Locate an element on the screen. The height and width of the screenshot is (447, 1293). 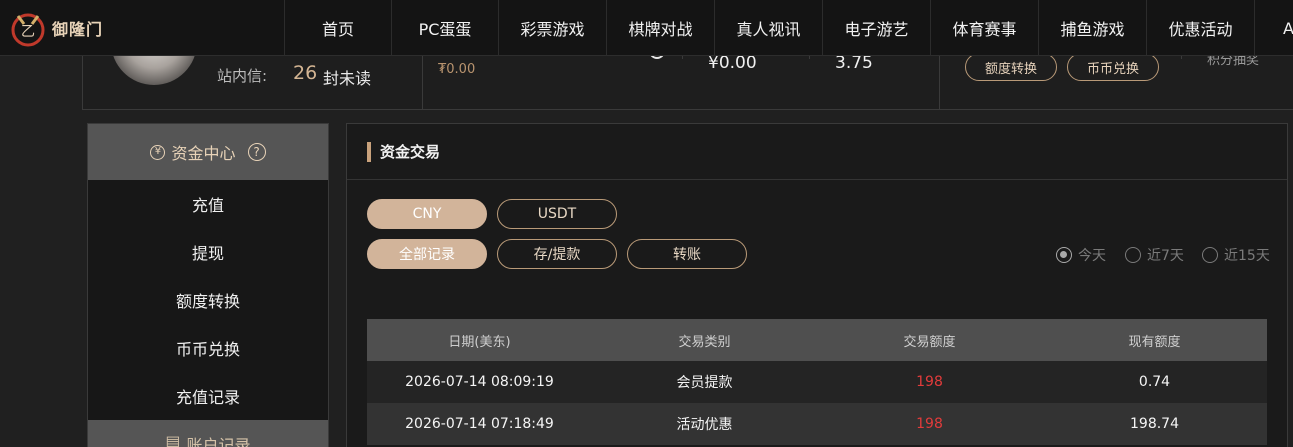
nav-live-casino: 真人视讯 is located at coordinates (768, 28).